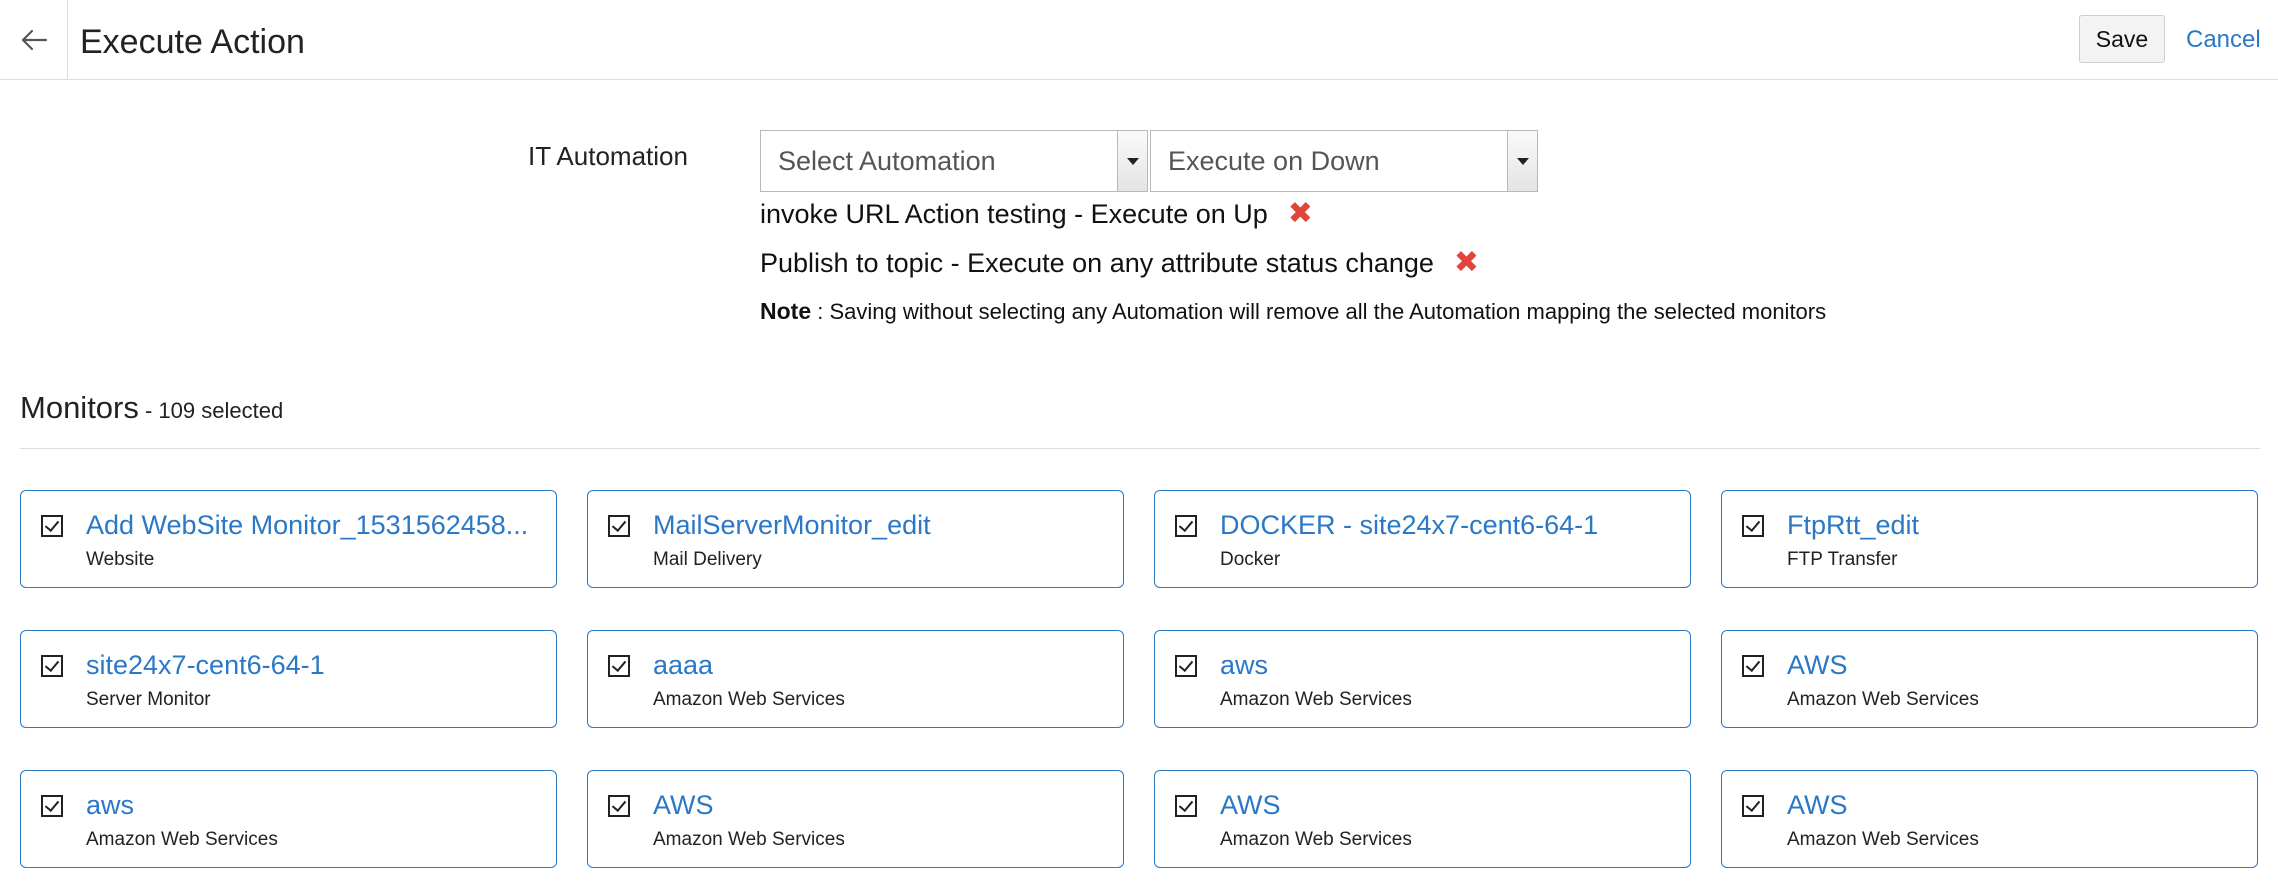 The height and width of the screenshot is (888, 2278). What do you see at coordinates (608, 156) in the screenshot?
I see `it-automation-label: IT Automation` at bounding box center [608, 156].